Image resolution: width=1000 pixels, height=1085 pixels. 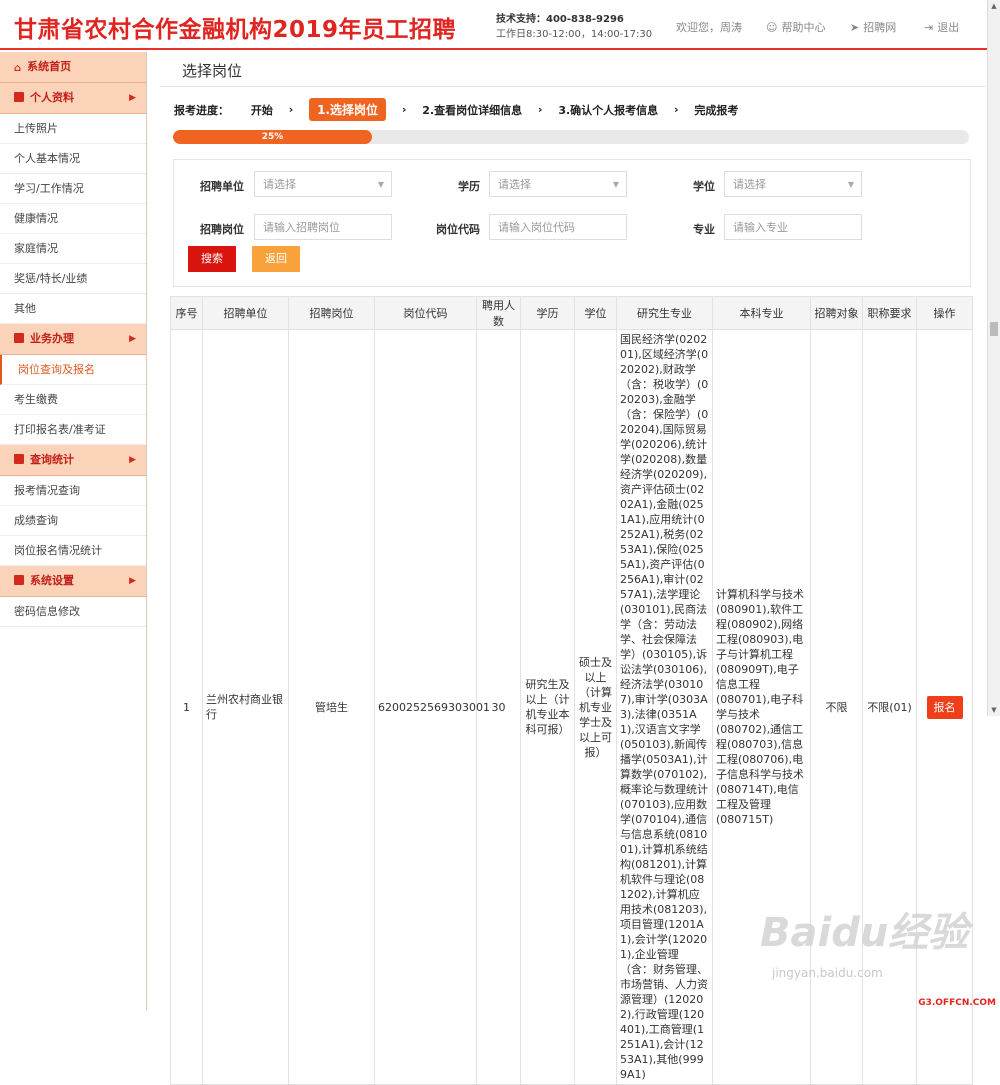 I want to click on sidebar-section-query: 查询统计 ▶, so click(x=73, y=460).